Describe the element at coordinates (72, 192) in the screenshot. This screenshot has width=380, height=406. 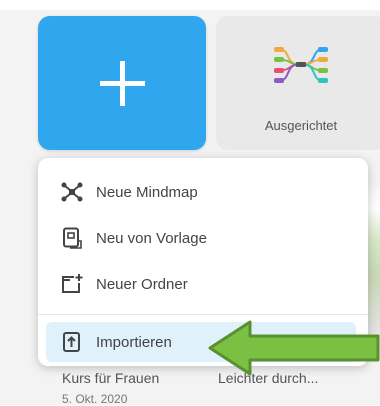
I see `mindmap-icon` at that location.